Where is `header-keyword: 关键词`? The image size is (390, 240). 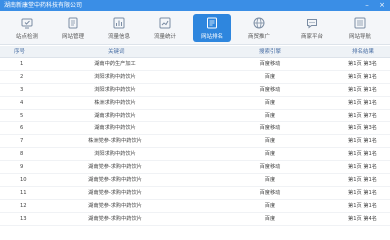
header-keyword: 关键词 is located at coordinates (116, 52).